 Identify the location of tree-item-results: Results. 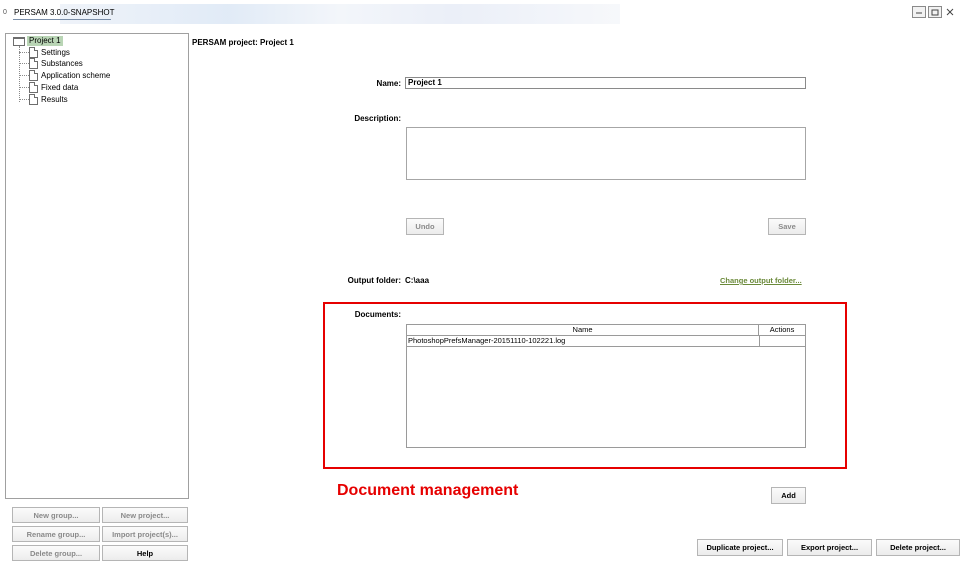
(43, 99).